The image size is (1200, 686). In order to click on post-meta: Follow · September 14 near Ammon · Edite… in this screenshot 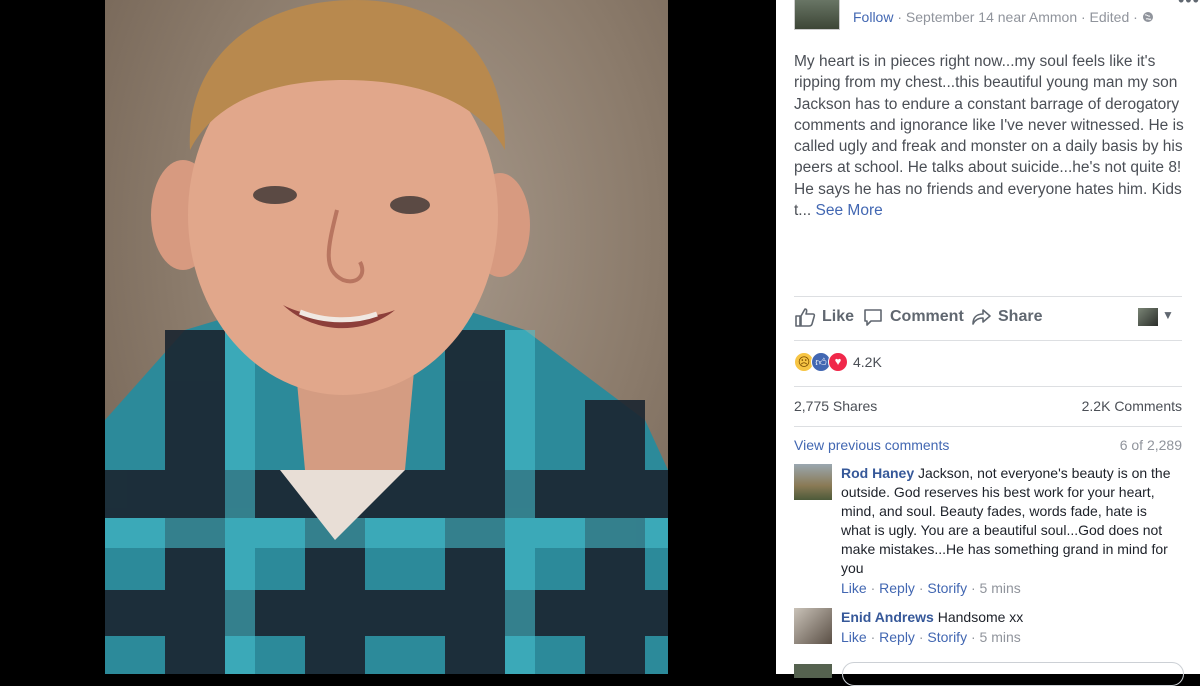, I will do `click(1003, 17)`.